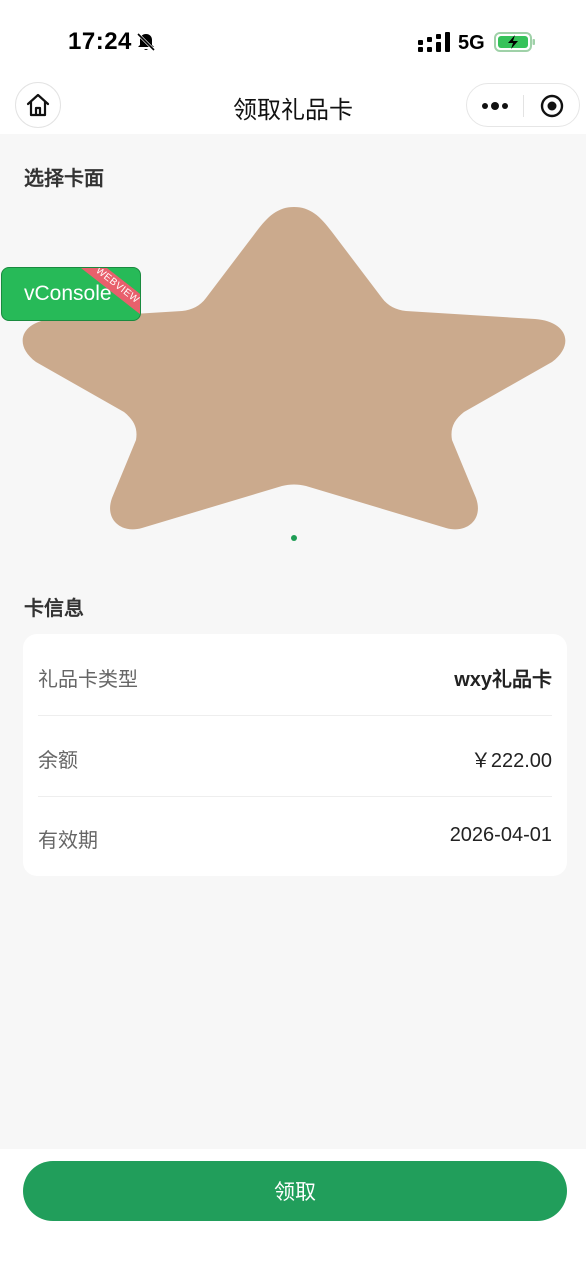 The image size is (586, 1275). What do you see at coordinates (295, 836) in the screenshot?
I see `info-row-validity: 有效期 2026-04-01` at bounding box center [295, 836].